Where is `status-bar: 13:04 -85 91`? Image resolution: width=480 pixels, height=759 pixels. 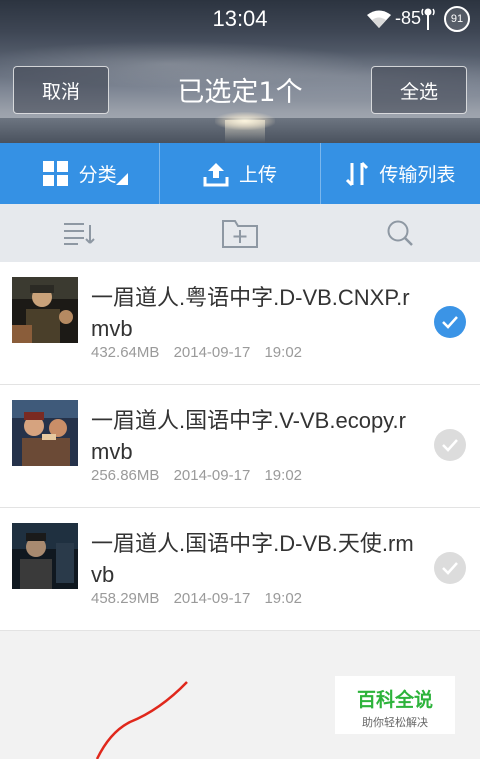 status-bar: 13:04 -85 91 is located at coordinates (240, 19).